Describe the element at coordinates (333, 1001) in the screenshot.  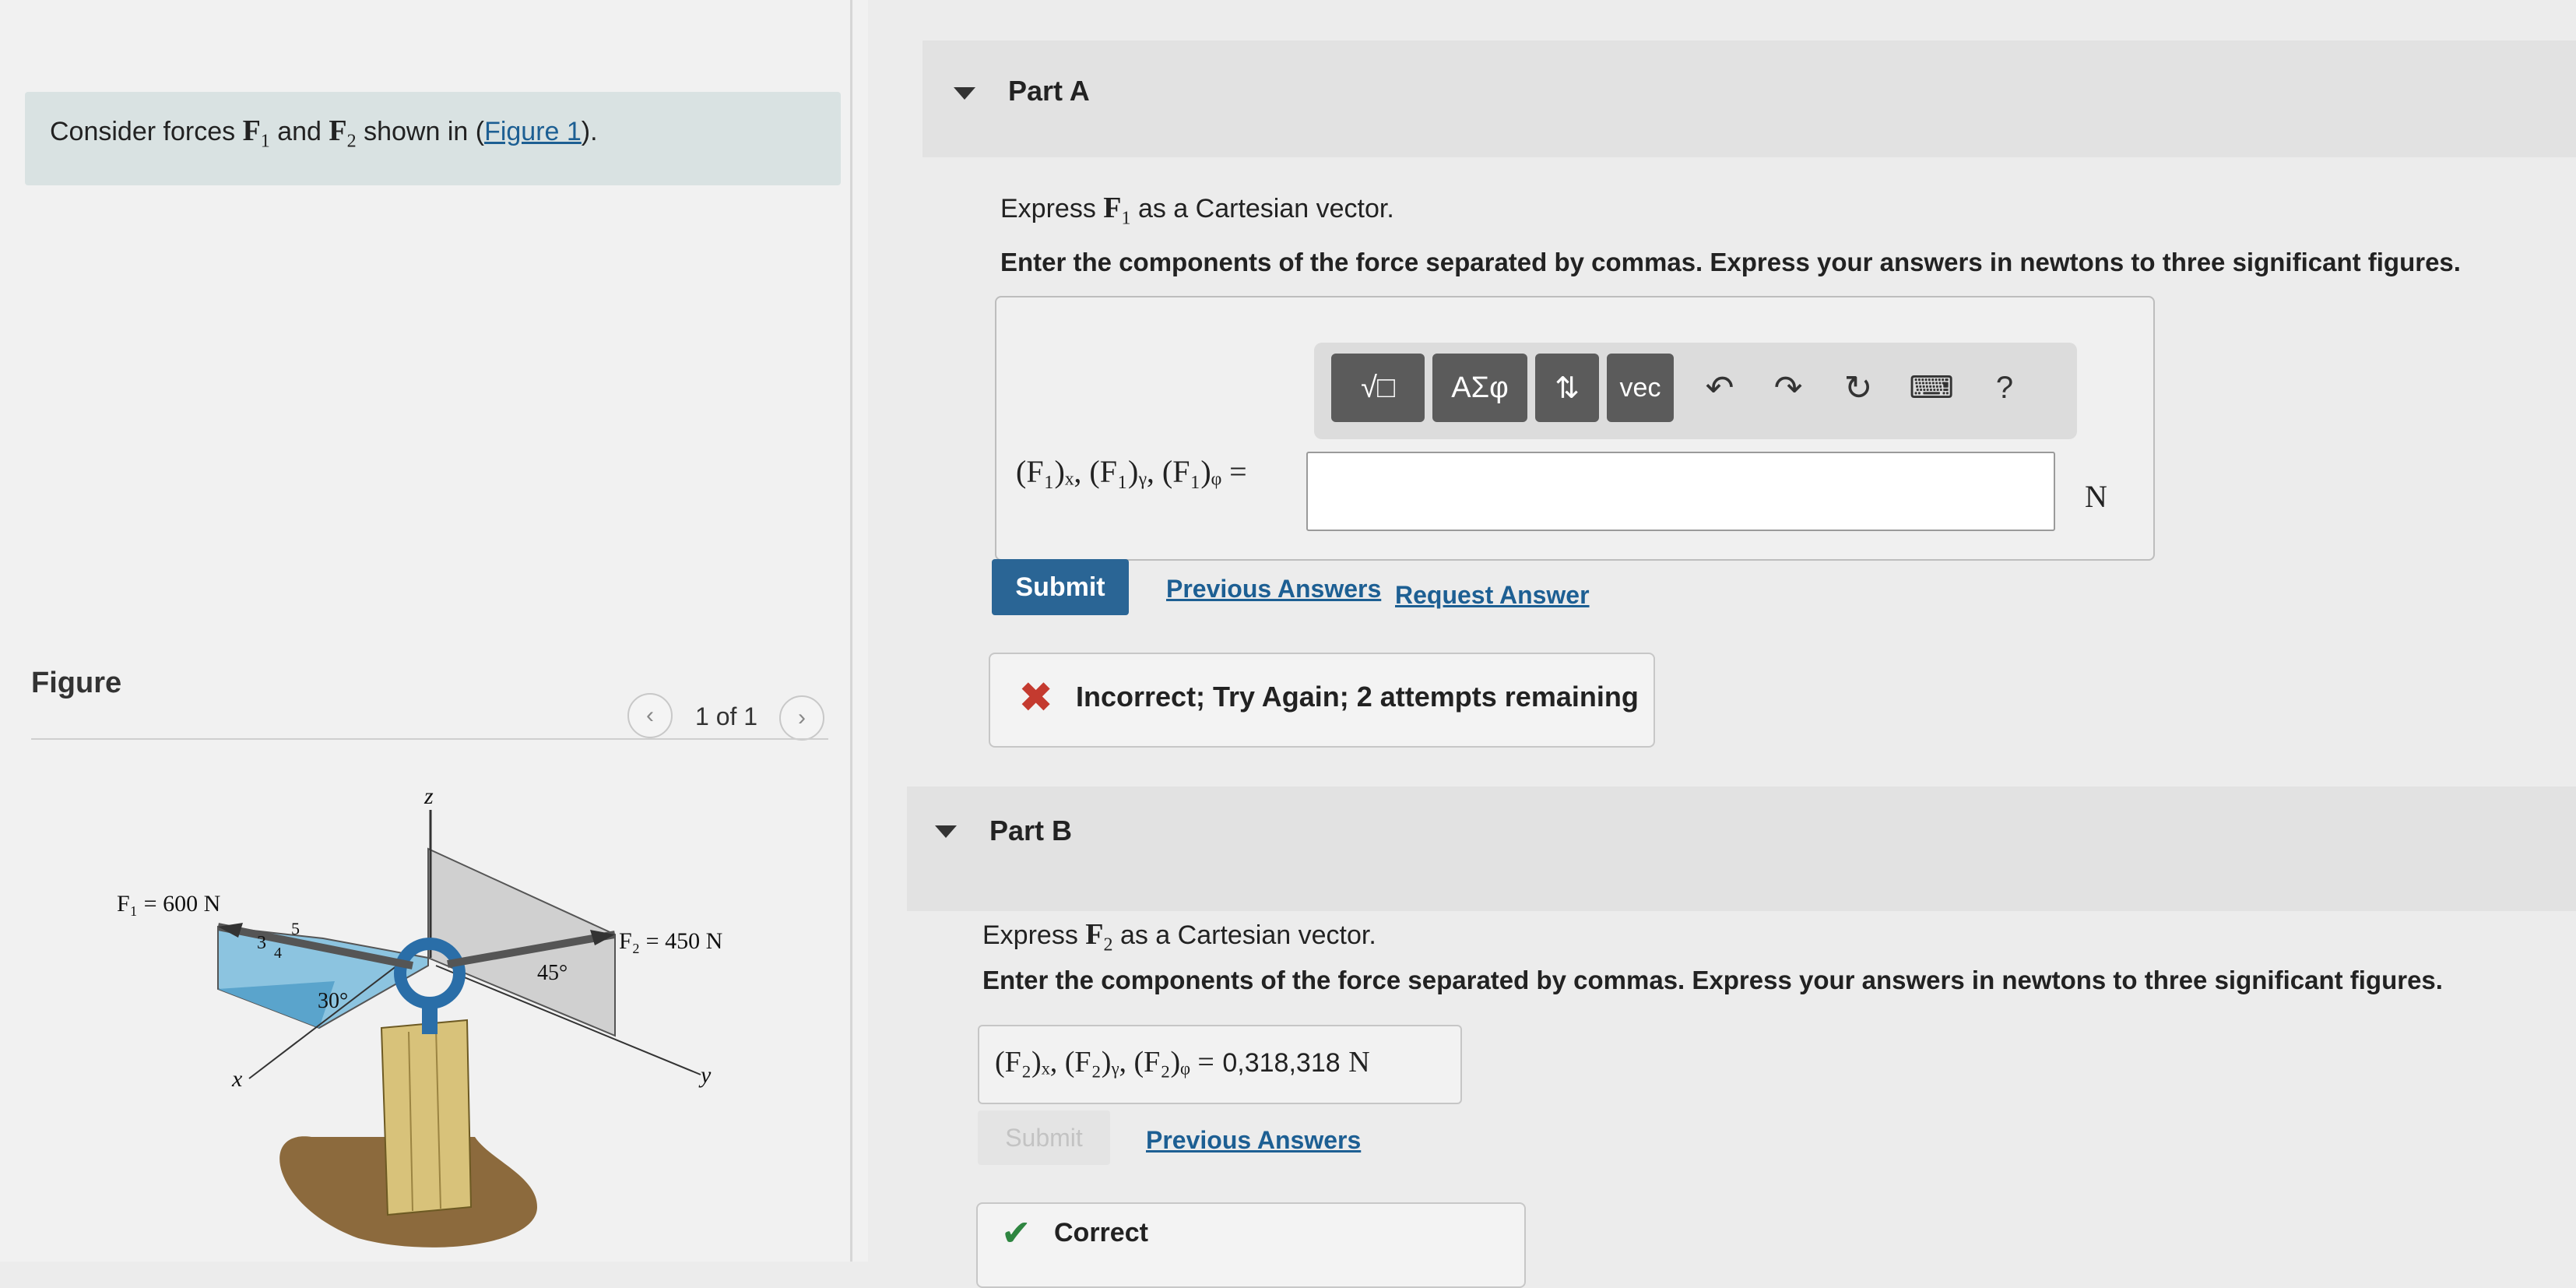
I see `angle-30: 30°` at that location.